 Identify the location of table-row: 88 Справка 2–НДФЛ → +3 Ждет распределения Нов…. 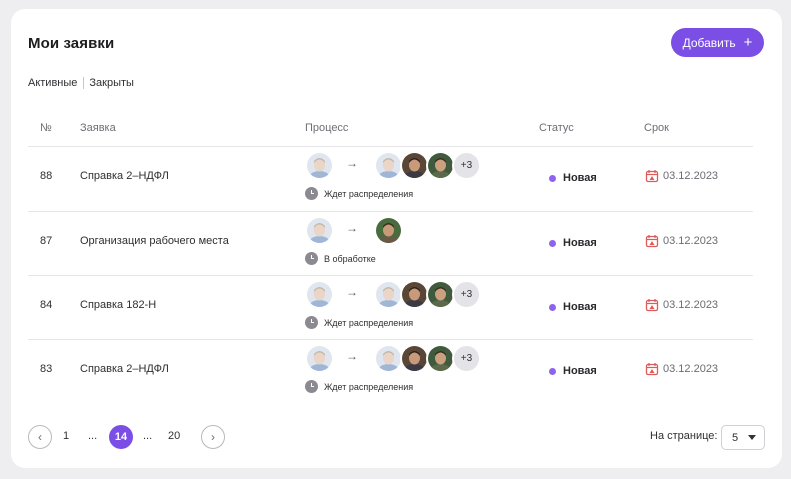
(396, 179).